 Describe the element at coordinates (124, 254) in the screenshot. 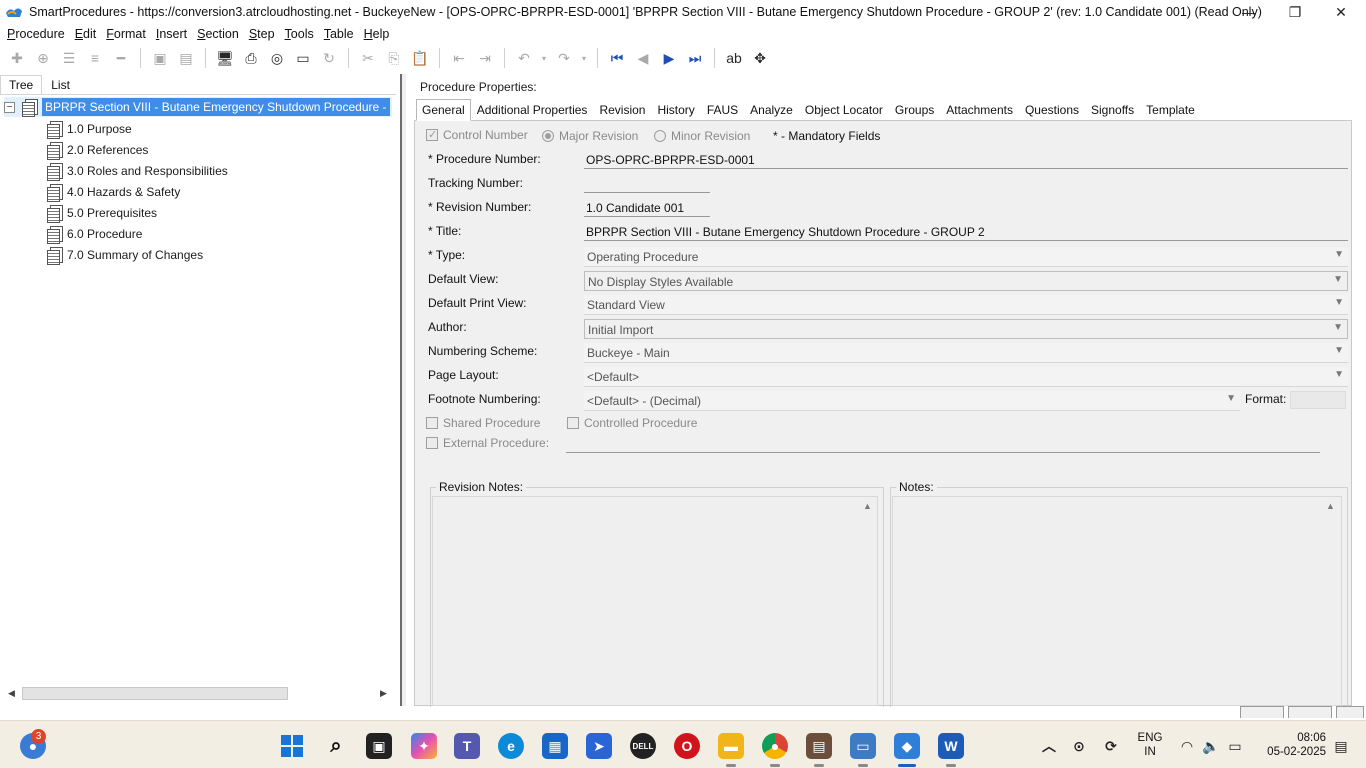

I see `tree-item-summary: 7.0 Summary of Changes` at that location.